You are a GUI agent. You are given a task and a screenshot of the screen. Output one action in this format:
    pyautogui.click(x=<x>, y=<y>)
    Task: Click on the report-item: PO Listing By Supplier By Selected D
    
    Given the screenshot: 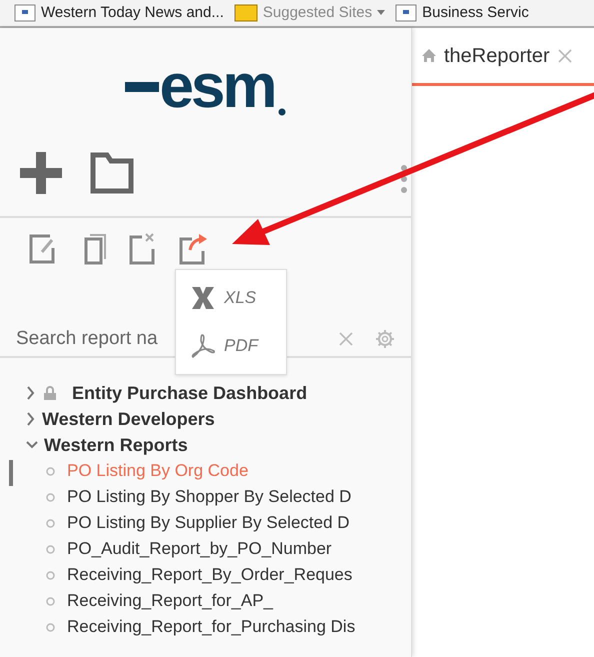 What is the action you would take?
    pyautogui.click(x=208, y=523)
    